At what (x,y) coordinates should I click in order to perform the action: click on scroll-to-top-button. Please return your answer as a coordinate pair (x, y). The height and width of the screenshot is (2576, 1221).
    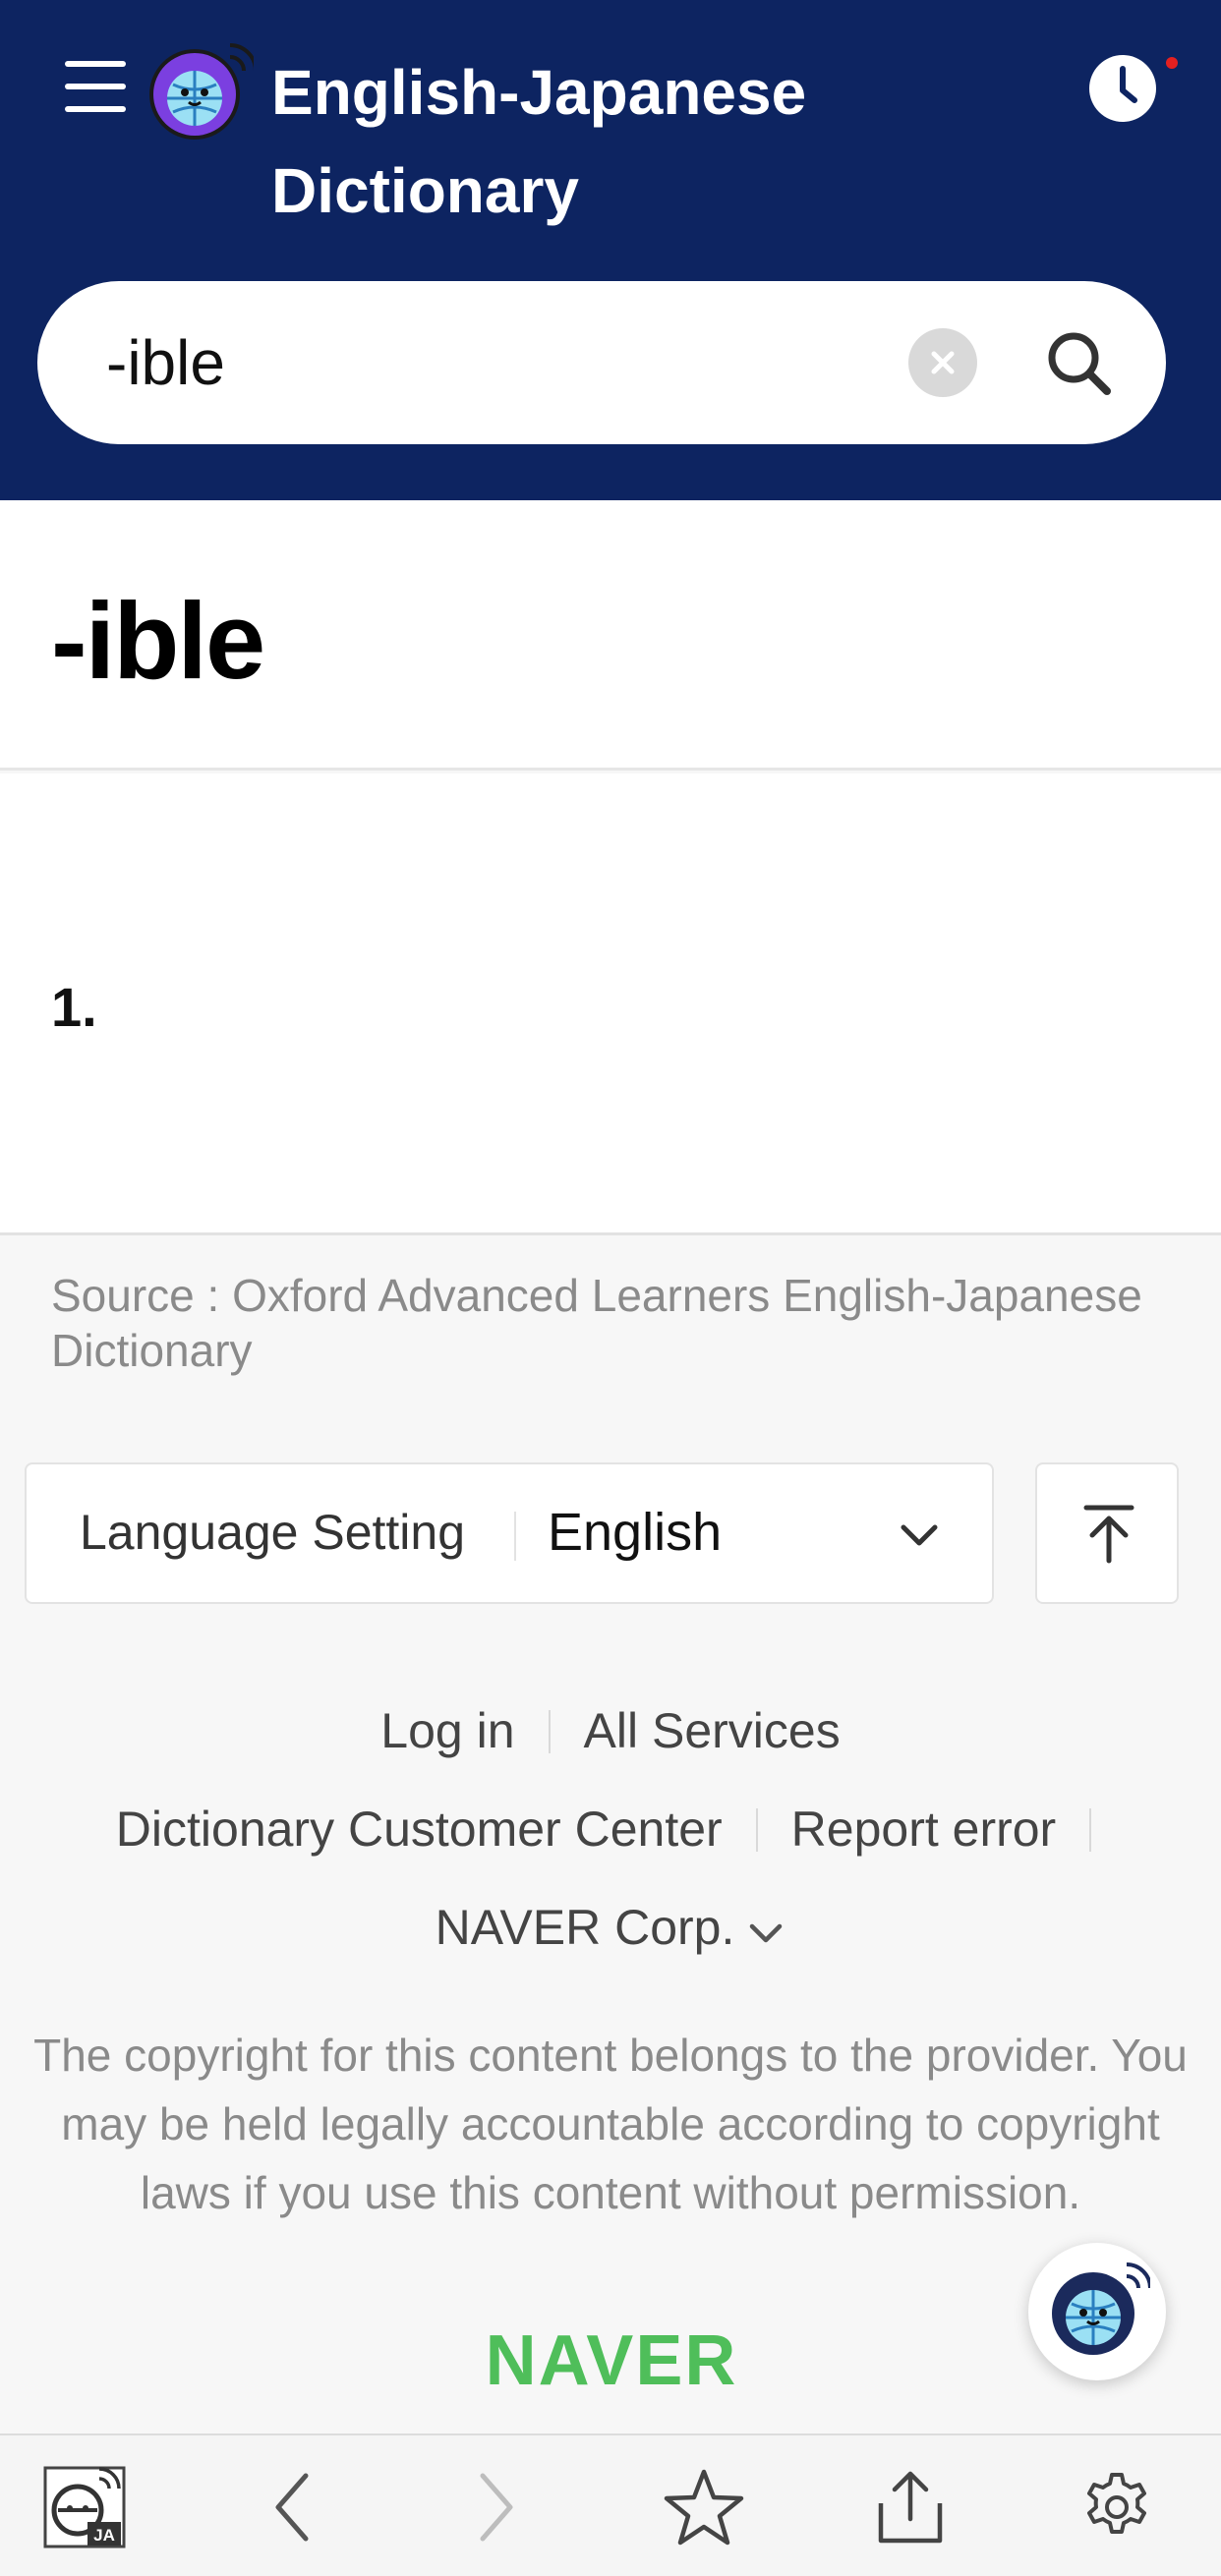
    Looking at the image, I should click on (1107, 1533).